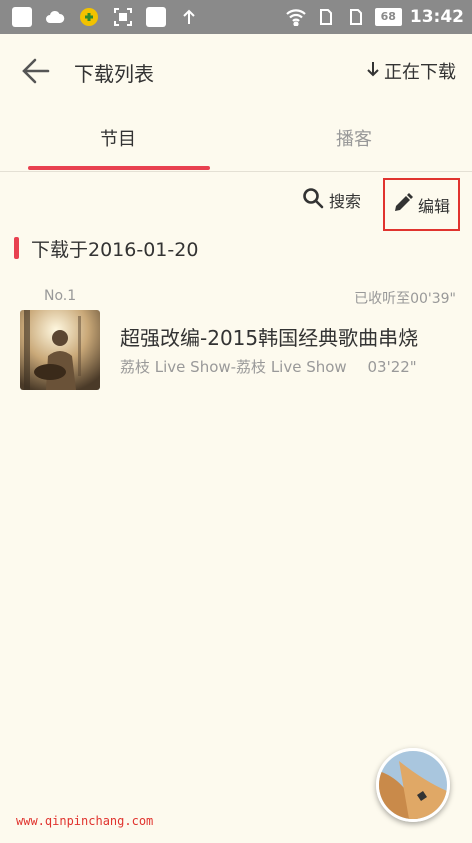 The image size is (472, 843). What do you see at coordinates (22, 17) in the screenshot?
I see `notification-app-icon` at bounding box center [22, 17].